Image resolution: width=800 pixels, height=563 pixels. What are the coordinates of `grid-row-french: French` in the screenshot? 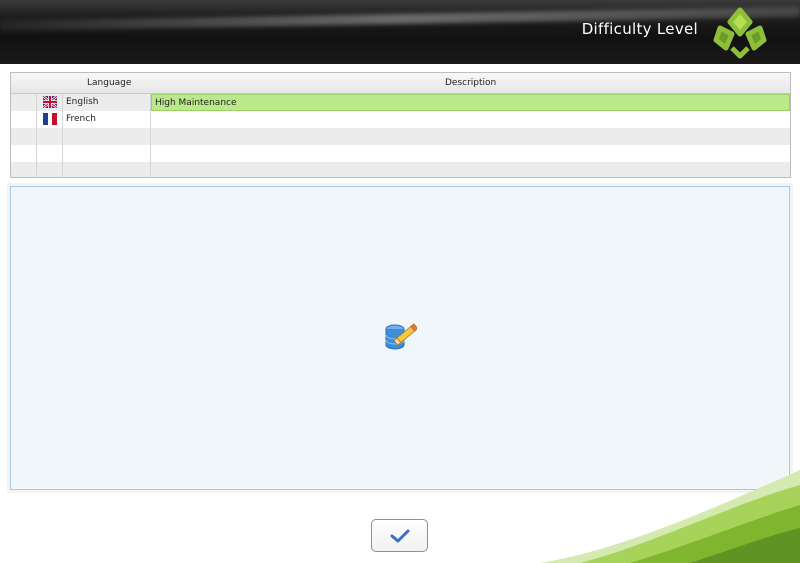 It's located at (400, 119).